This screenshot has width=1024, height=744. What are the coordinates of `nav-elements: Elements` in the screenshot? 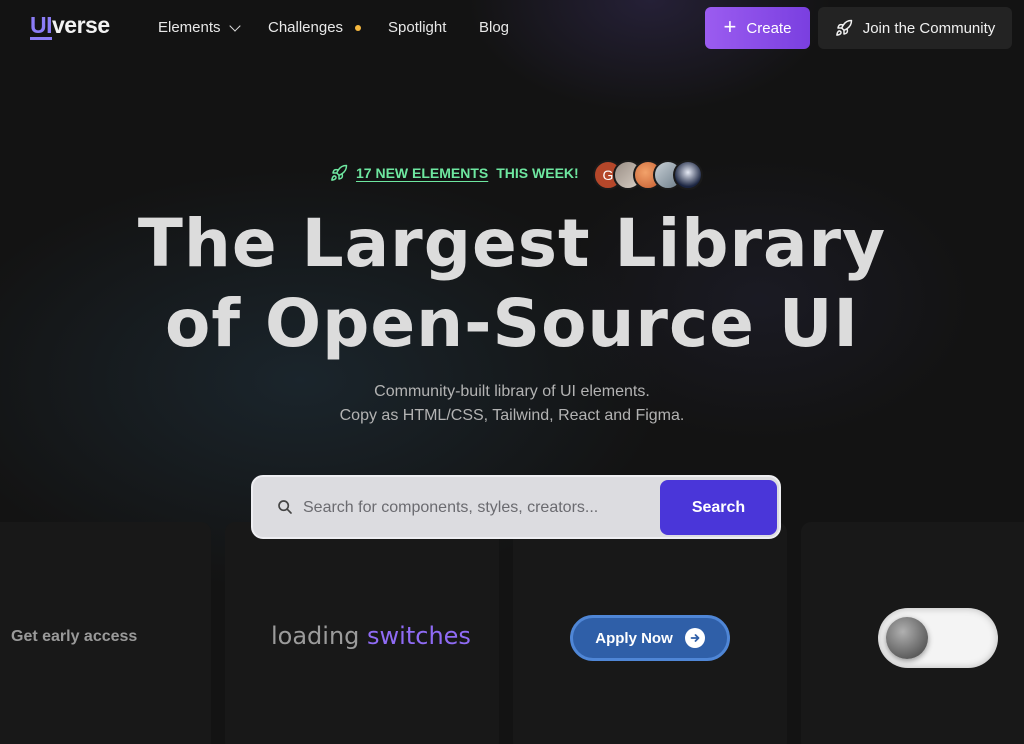 It's located at (199, 27).